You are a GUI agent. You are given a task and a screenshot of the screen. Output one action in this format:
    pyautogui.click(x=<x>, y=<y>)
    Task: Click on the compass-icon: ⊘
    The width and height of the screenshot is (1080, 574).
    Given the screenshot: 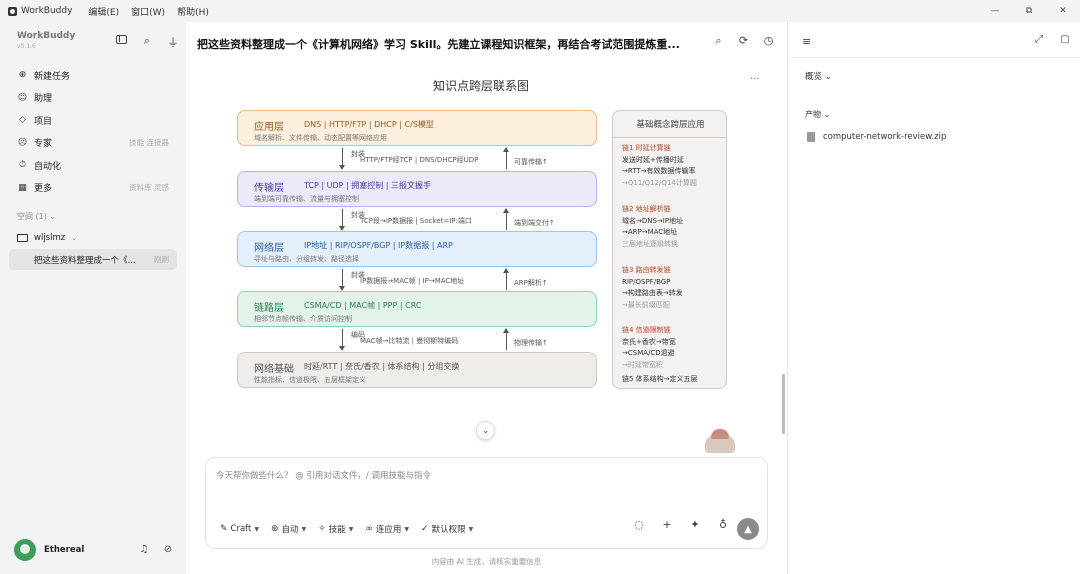 What is the action you would take?
    pyautogui.click(x=168, y=549)
    